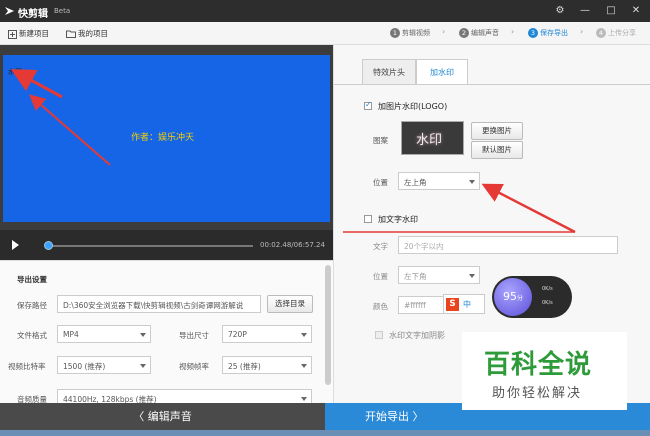  What do you see at coordinates (149, 246) in the screenshot?
I see `progress-track` at bounding box center [149, 246].